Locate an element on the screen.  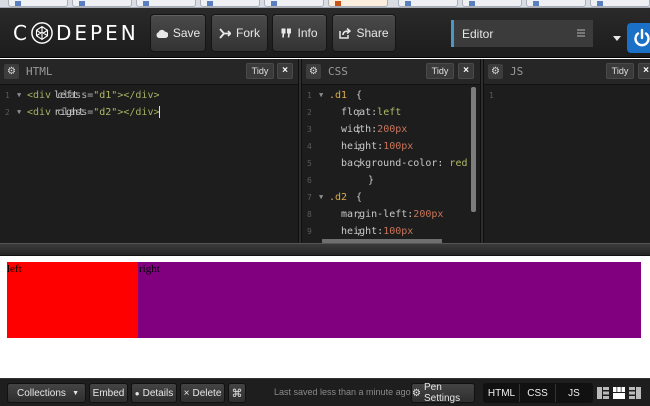
editor-layout-value: Editor is located at coordinates (478, 33).